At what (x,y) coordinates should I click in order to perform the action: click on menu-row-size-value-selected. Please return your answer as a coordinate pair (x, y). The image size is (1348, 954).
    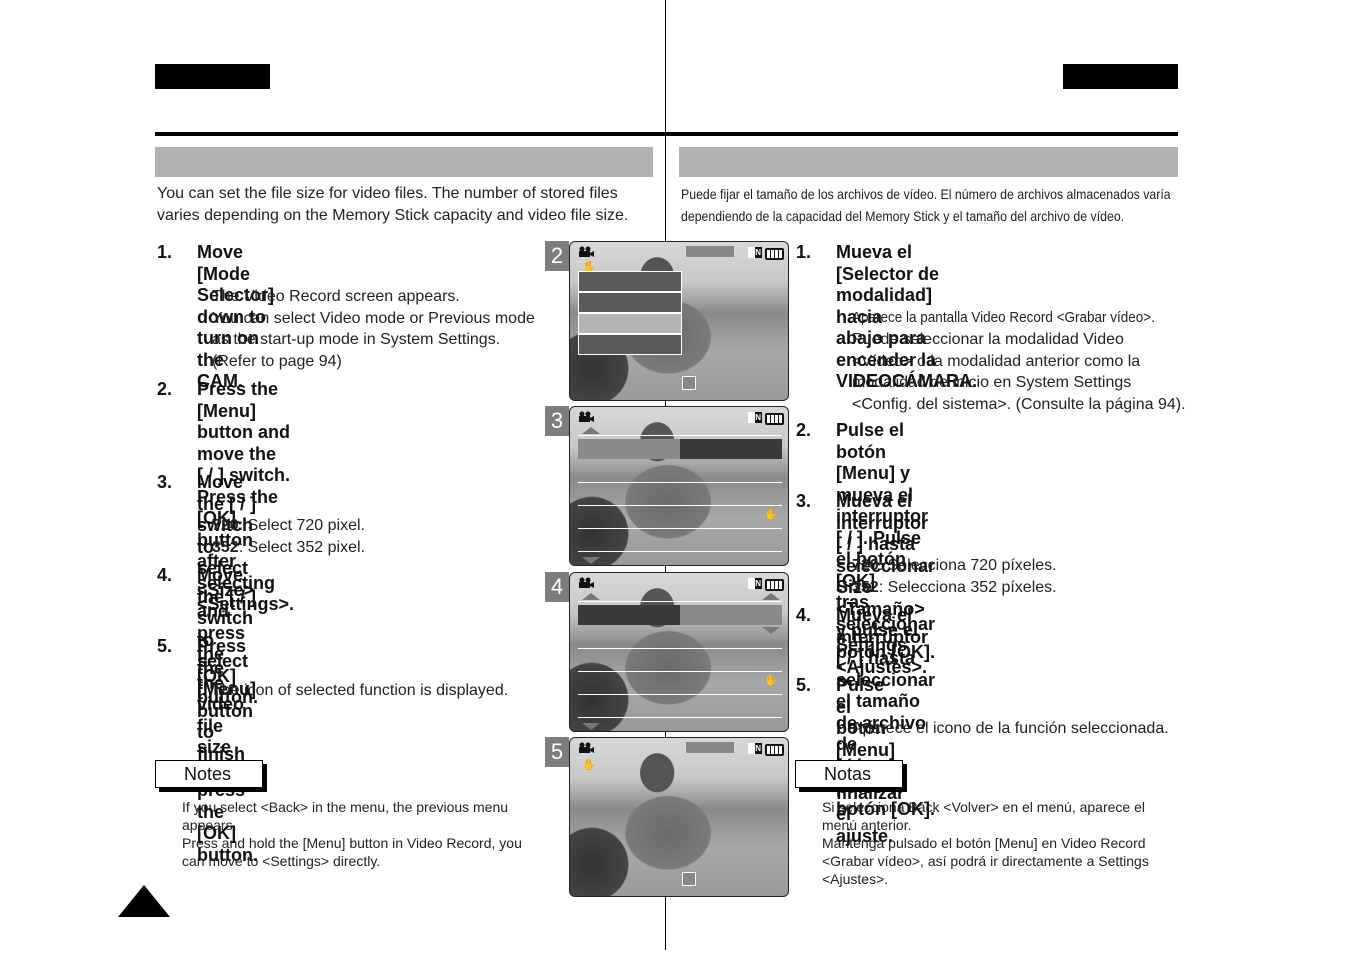
    Looking at the image, I should click on (731, 615).